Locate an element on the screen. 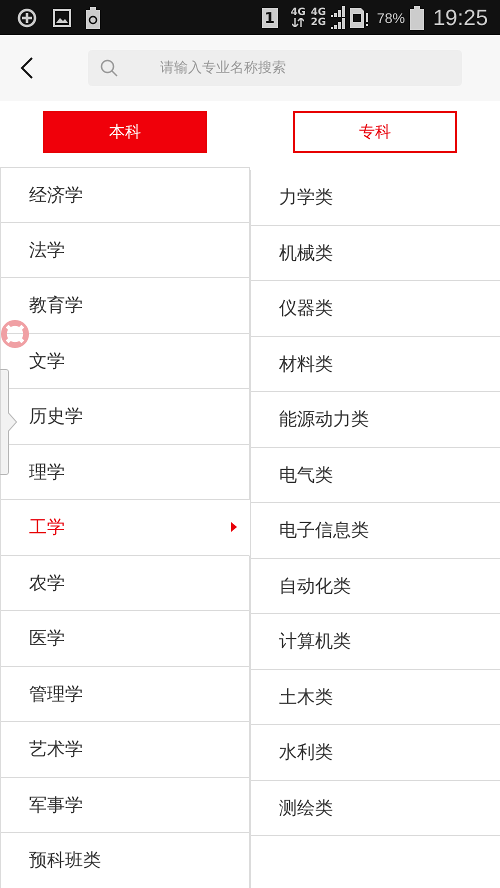 Image resolution: width=500 pixels, height=888 pixels. back-icon is located at coordinates (27, 68).